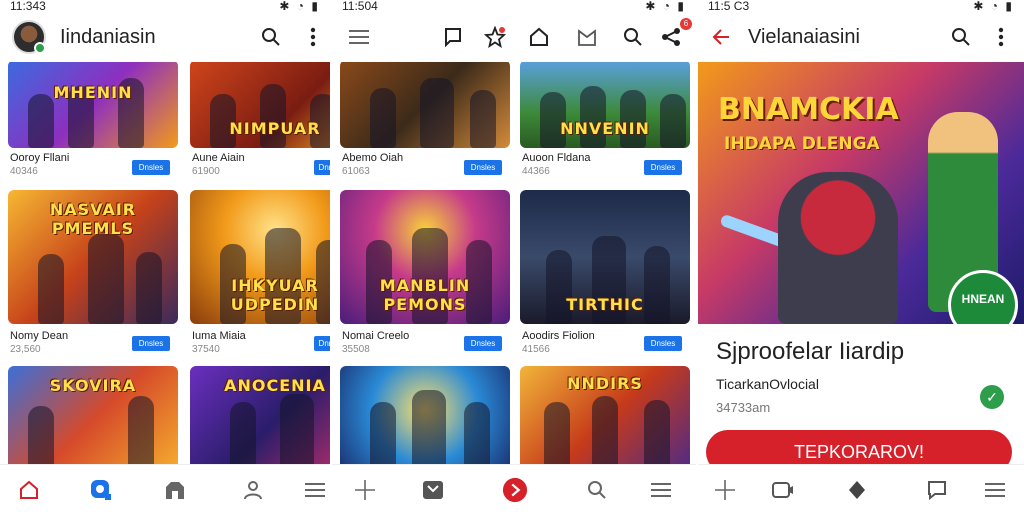 The image size is (1024, 512). Describe the element at coordinates (536, 171) in the screenshot. I see `game-count: 44366` at that location.